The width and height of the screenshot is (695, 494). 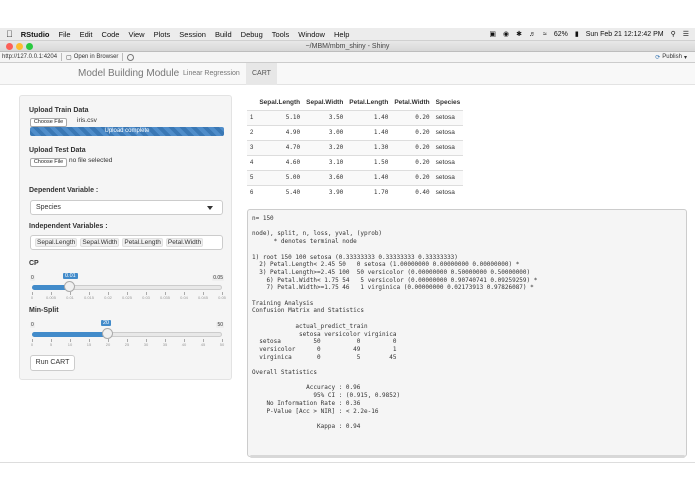 I want to click on menu-help: Help, so click(x=341, y=34).